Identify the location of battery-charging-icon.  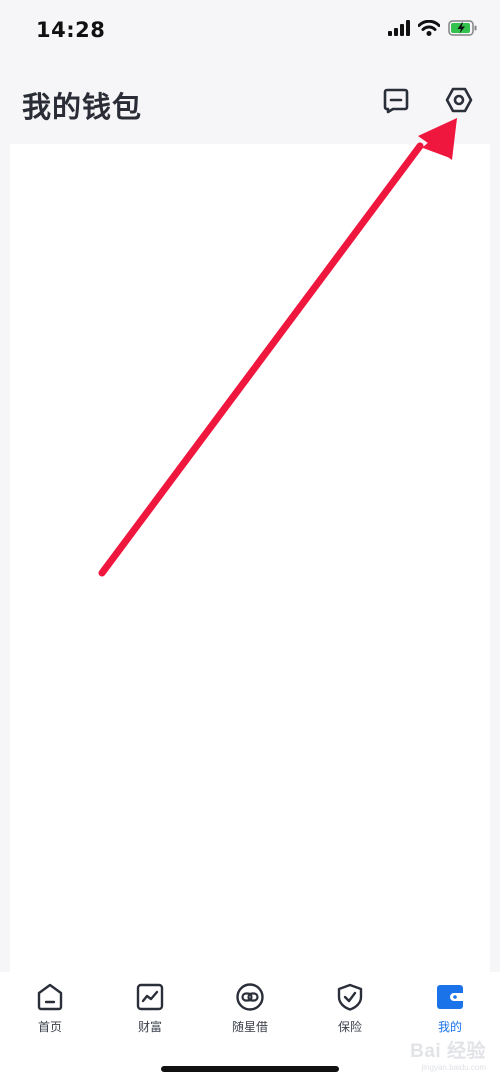
(463, 30).